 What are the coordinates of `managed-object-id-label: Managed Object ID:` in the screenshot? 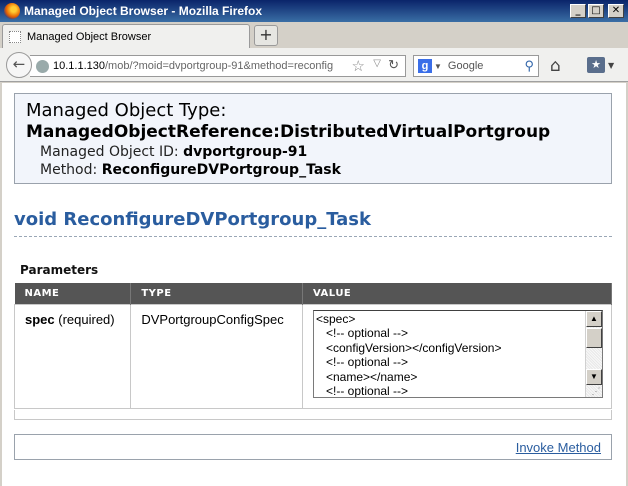 It's located at (109, 152).